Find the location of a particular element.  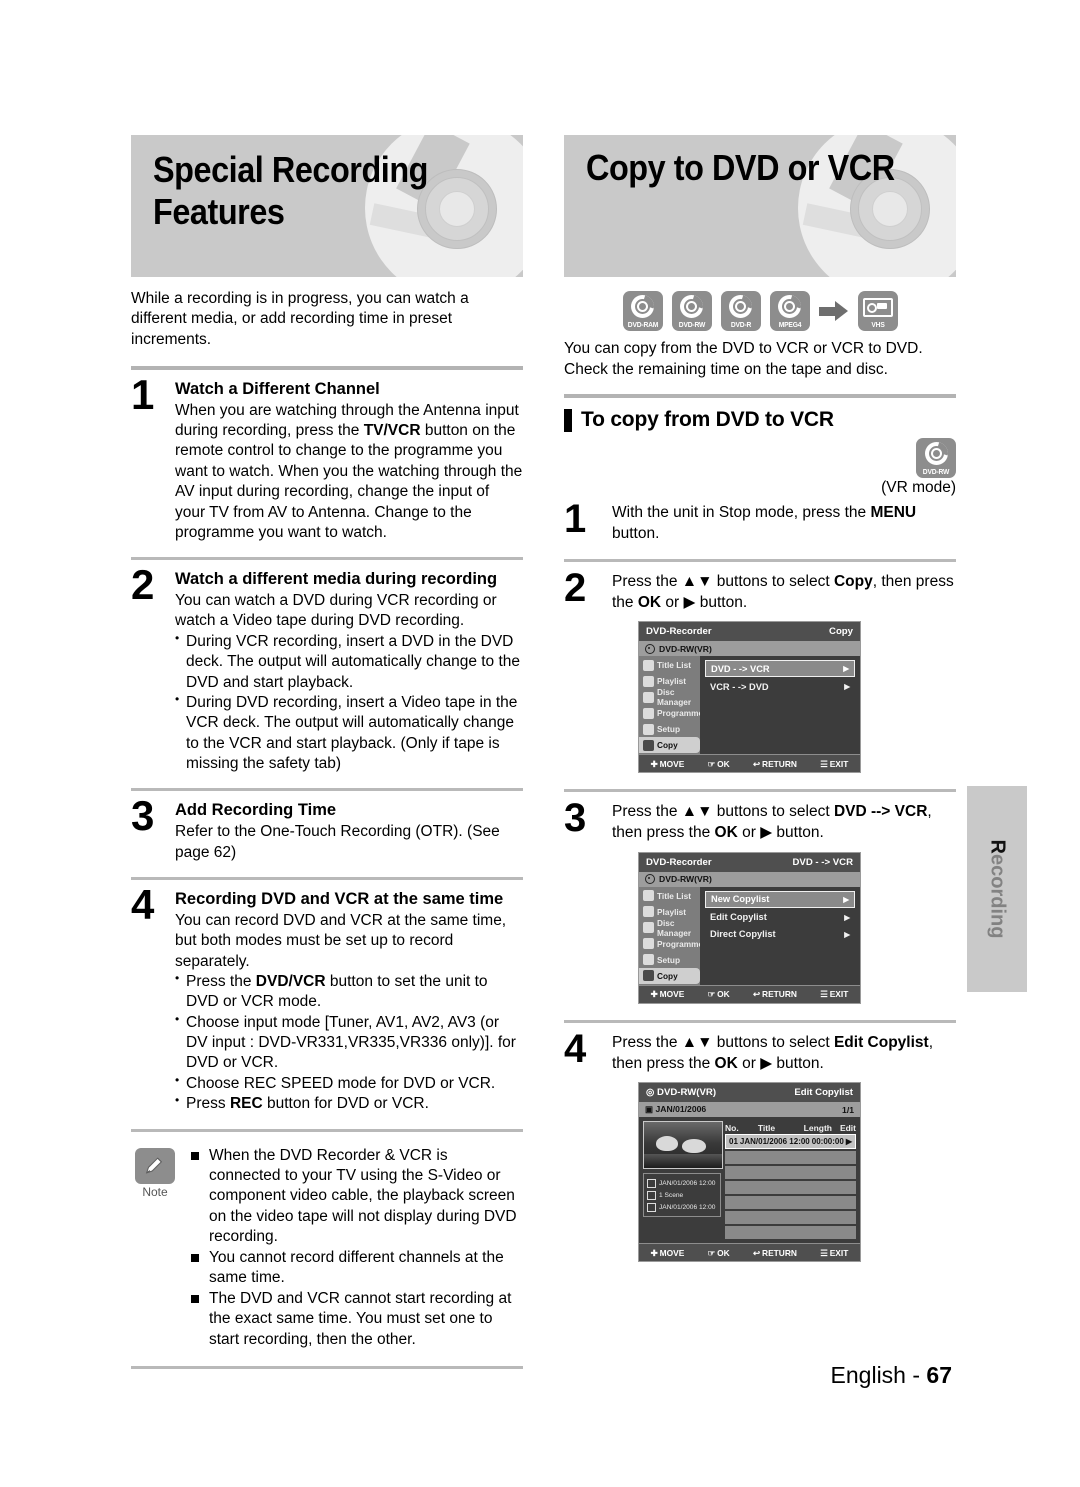

table-row: 01 JAN/01/2006 12:00 00:00:00 ▶ is located at coordinates (790, 1142).